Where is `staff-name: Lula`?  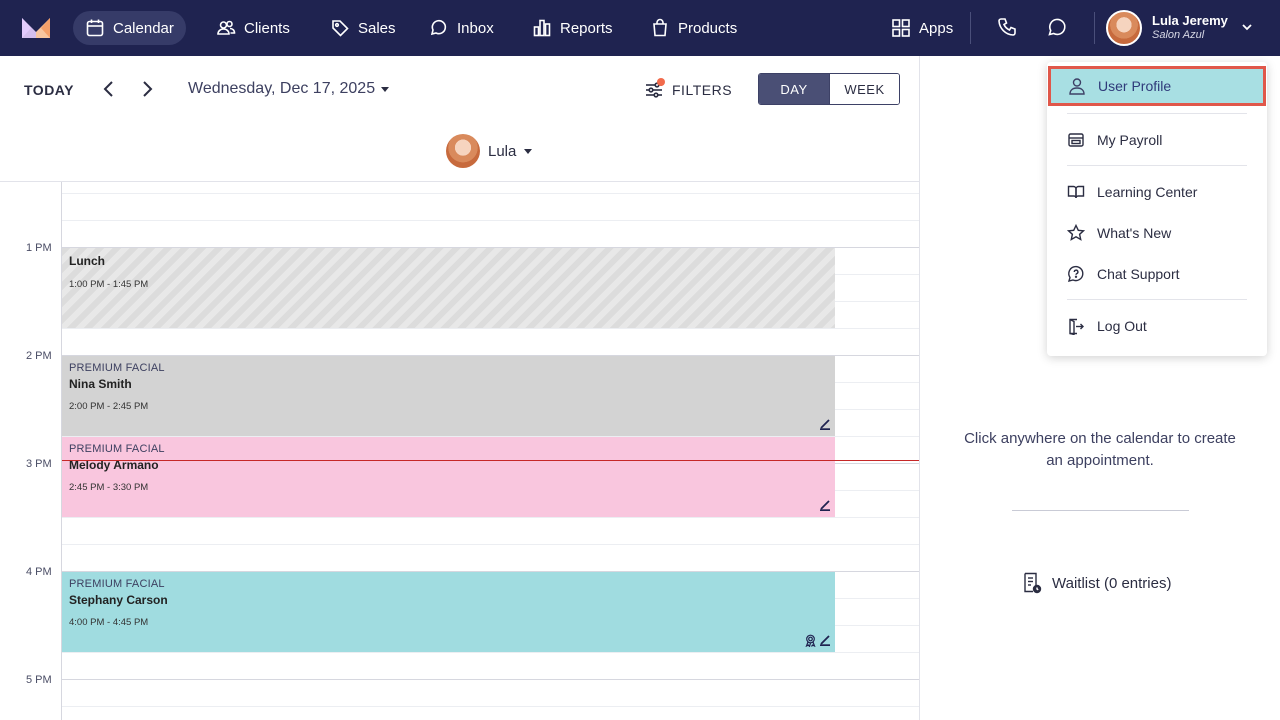 staff-name: Lula is located at coordinates (502, 151).